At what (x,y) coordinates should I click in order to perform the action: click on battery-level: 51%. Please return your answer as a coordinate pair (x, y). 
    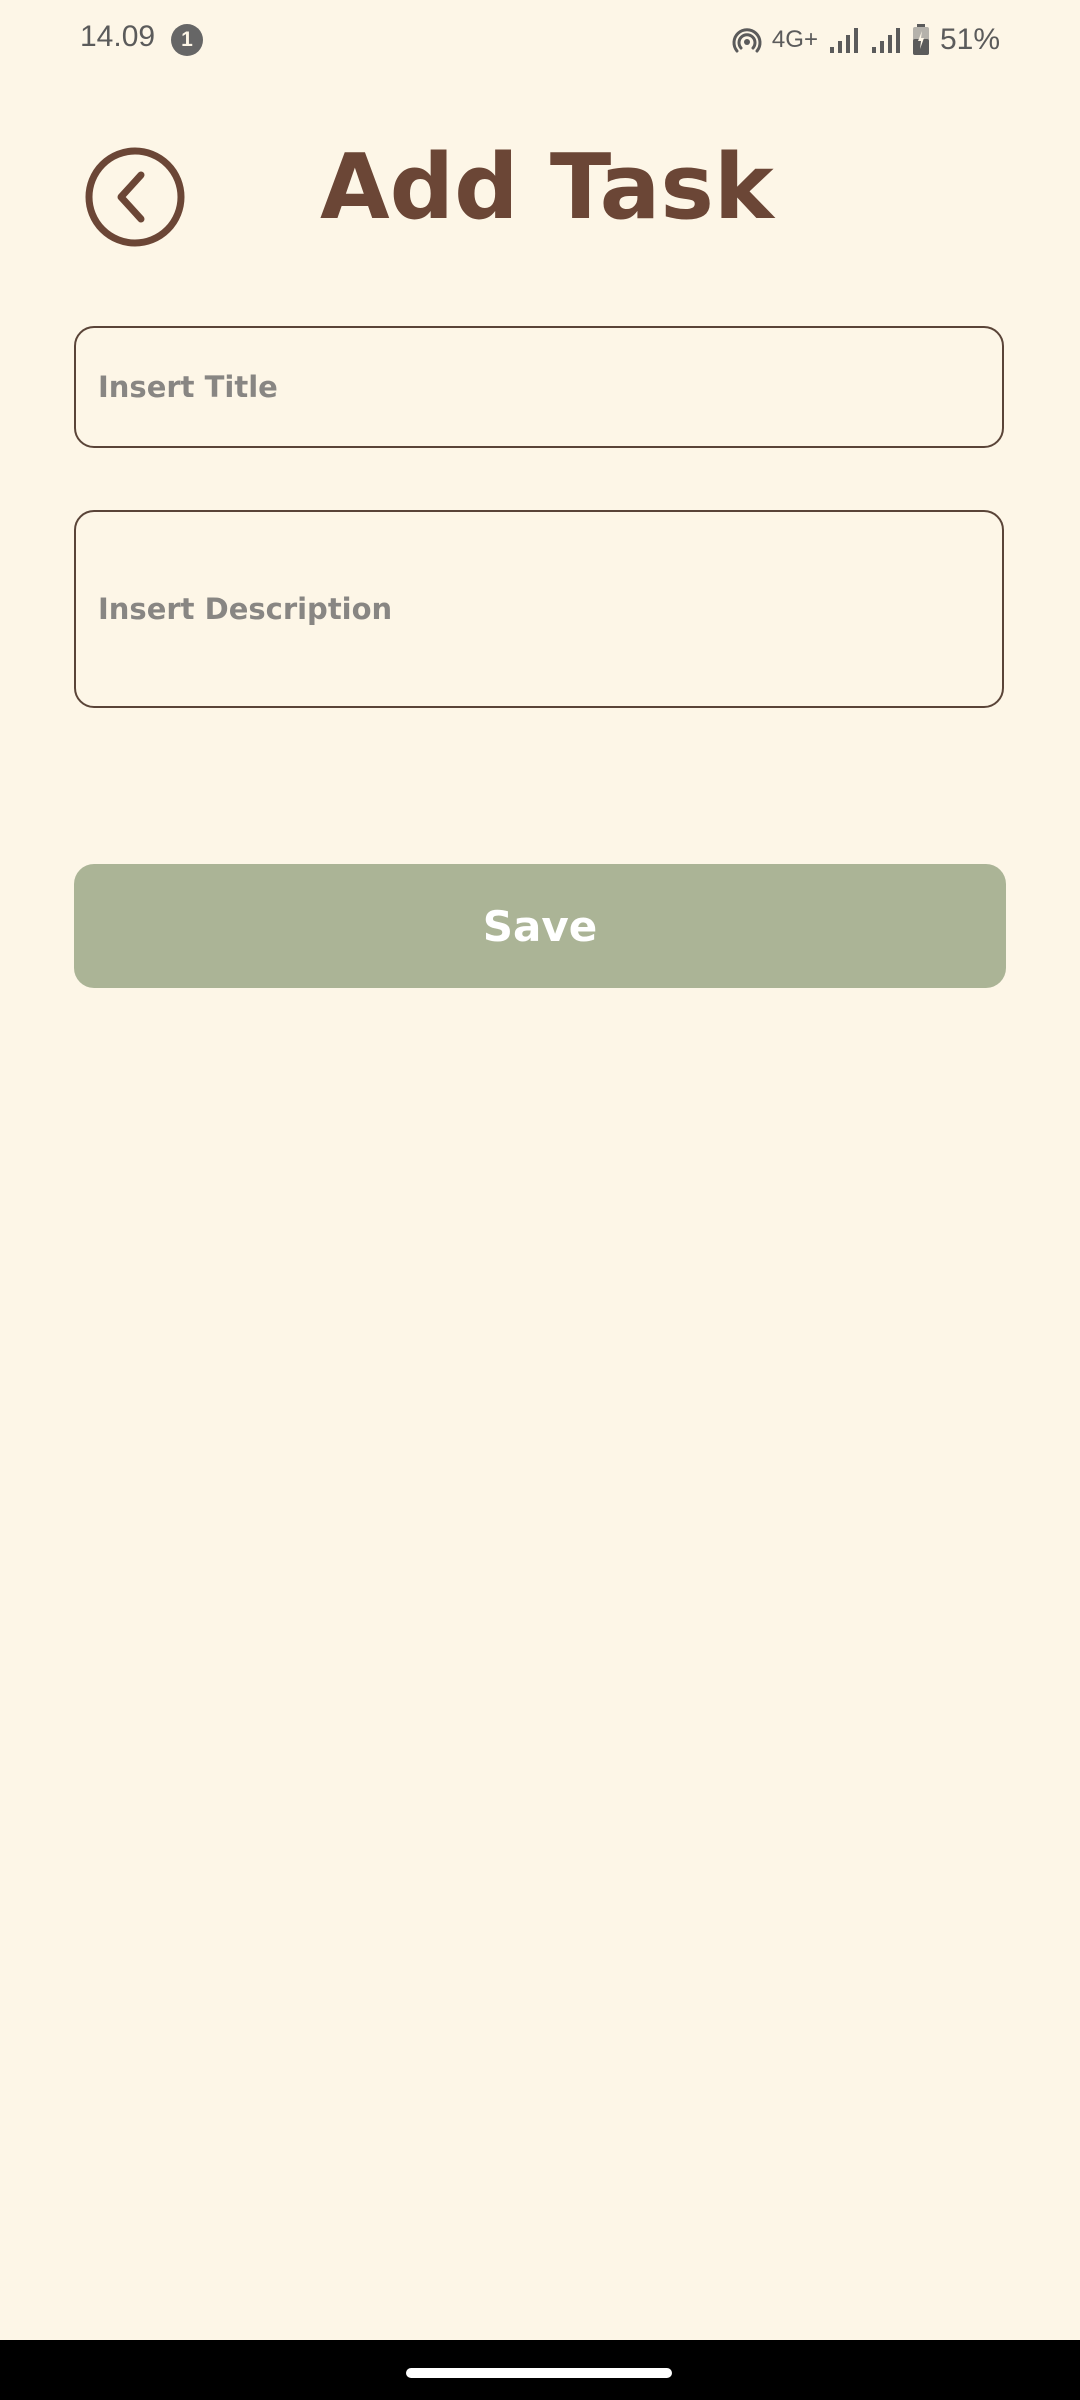
    Looking at the image, I should click on (969, 39).